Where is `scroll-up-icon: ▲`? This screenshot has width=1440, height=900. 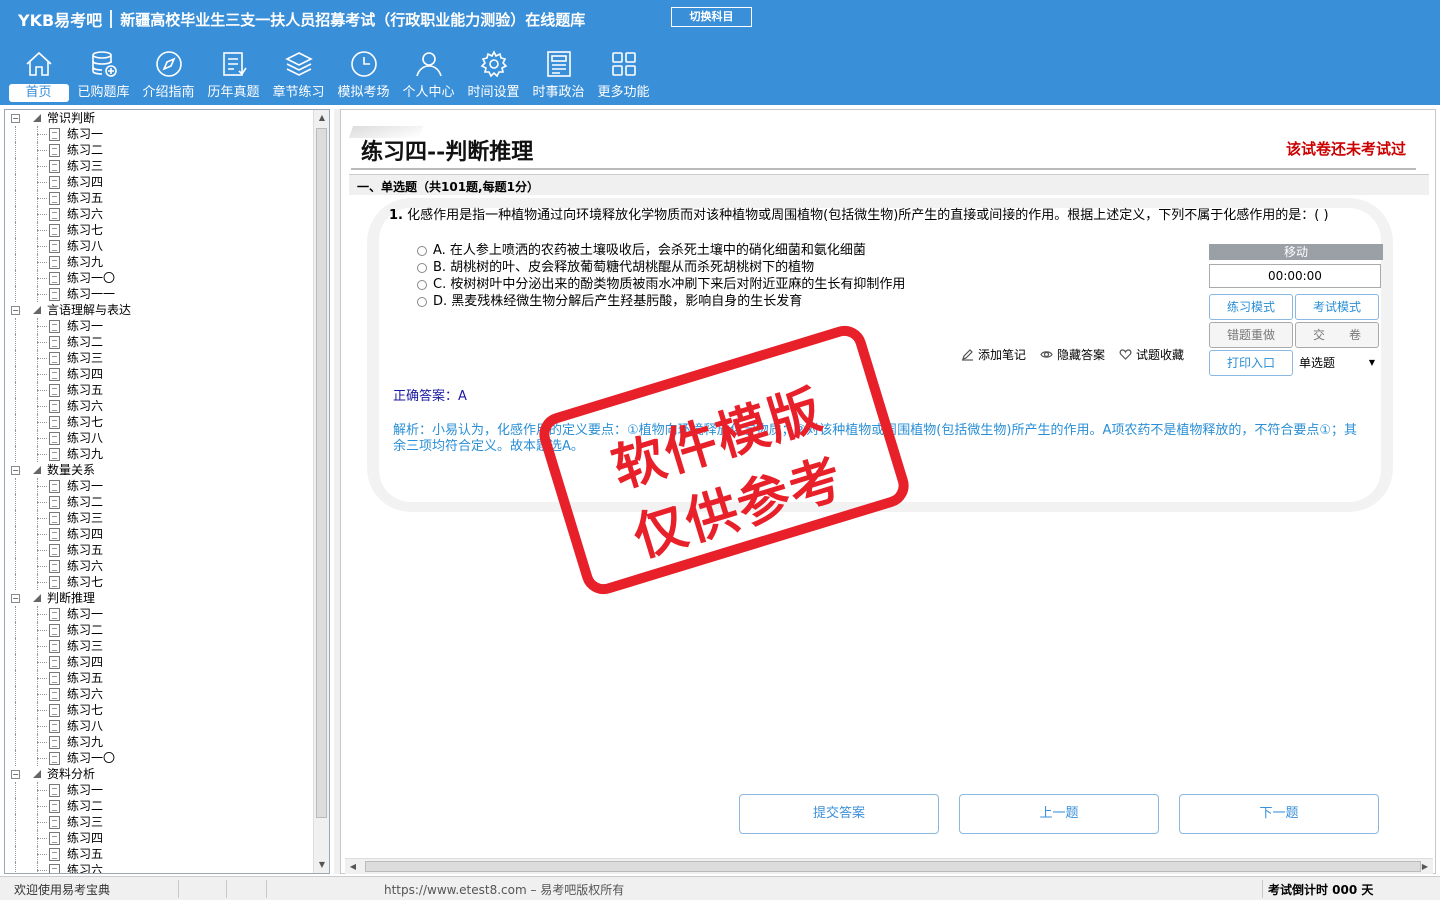 scroll-up-icon: ▲ is located at coordinates (321, 118).